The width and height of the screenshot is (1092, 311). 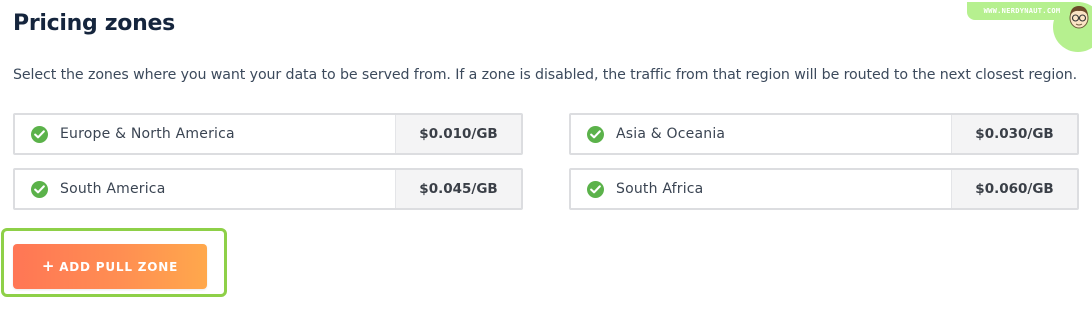 I want to click on zone-left: Europe & North America, so click(x=205, y=134).